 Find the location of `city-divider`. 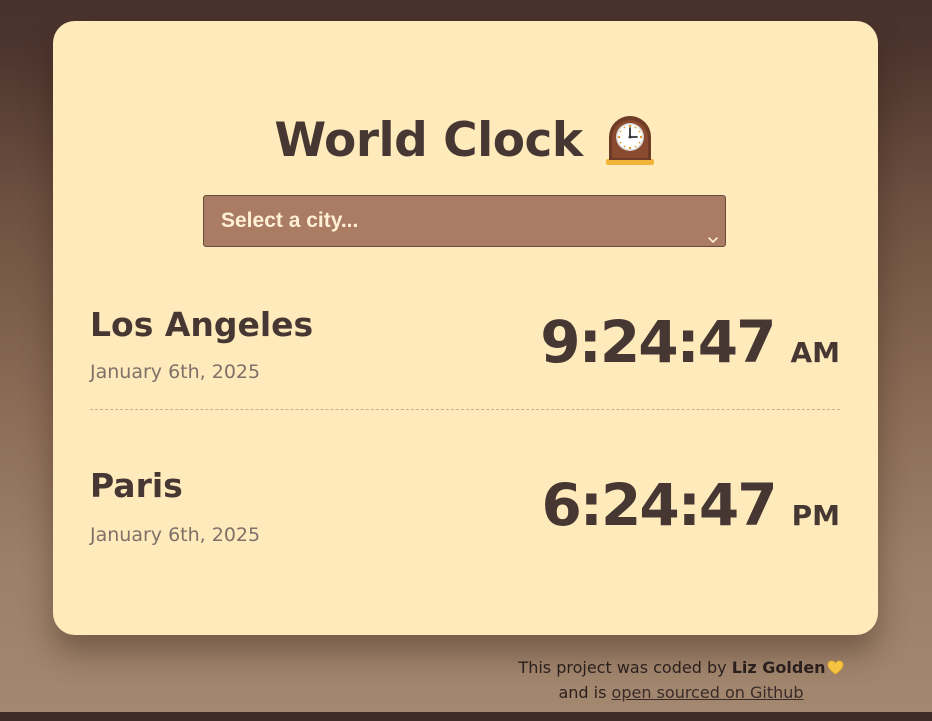

city-divider is located at coordinates (465, 409).